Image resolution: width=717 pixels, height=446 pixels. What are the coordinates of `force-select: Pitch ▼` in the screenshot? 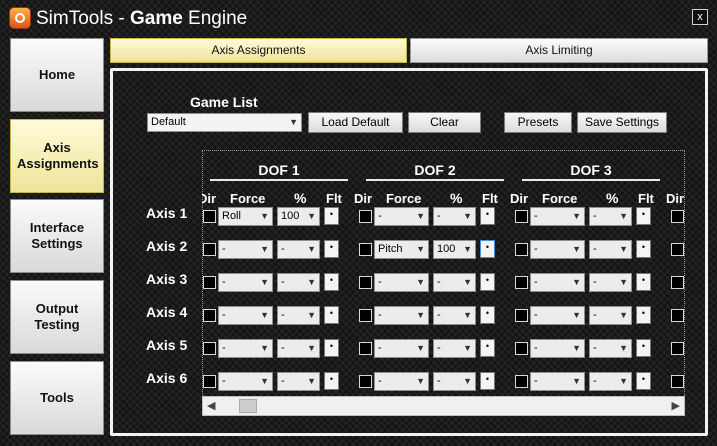 It's located at (401, 249).